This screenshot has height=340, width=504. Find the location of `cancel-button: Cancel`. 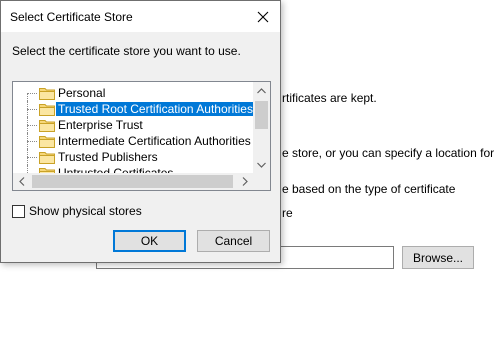

cancel-button: Cancel is located at coordinates (233, 241).